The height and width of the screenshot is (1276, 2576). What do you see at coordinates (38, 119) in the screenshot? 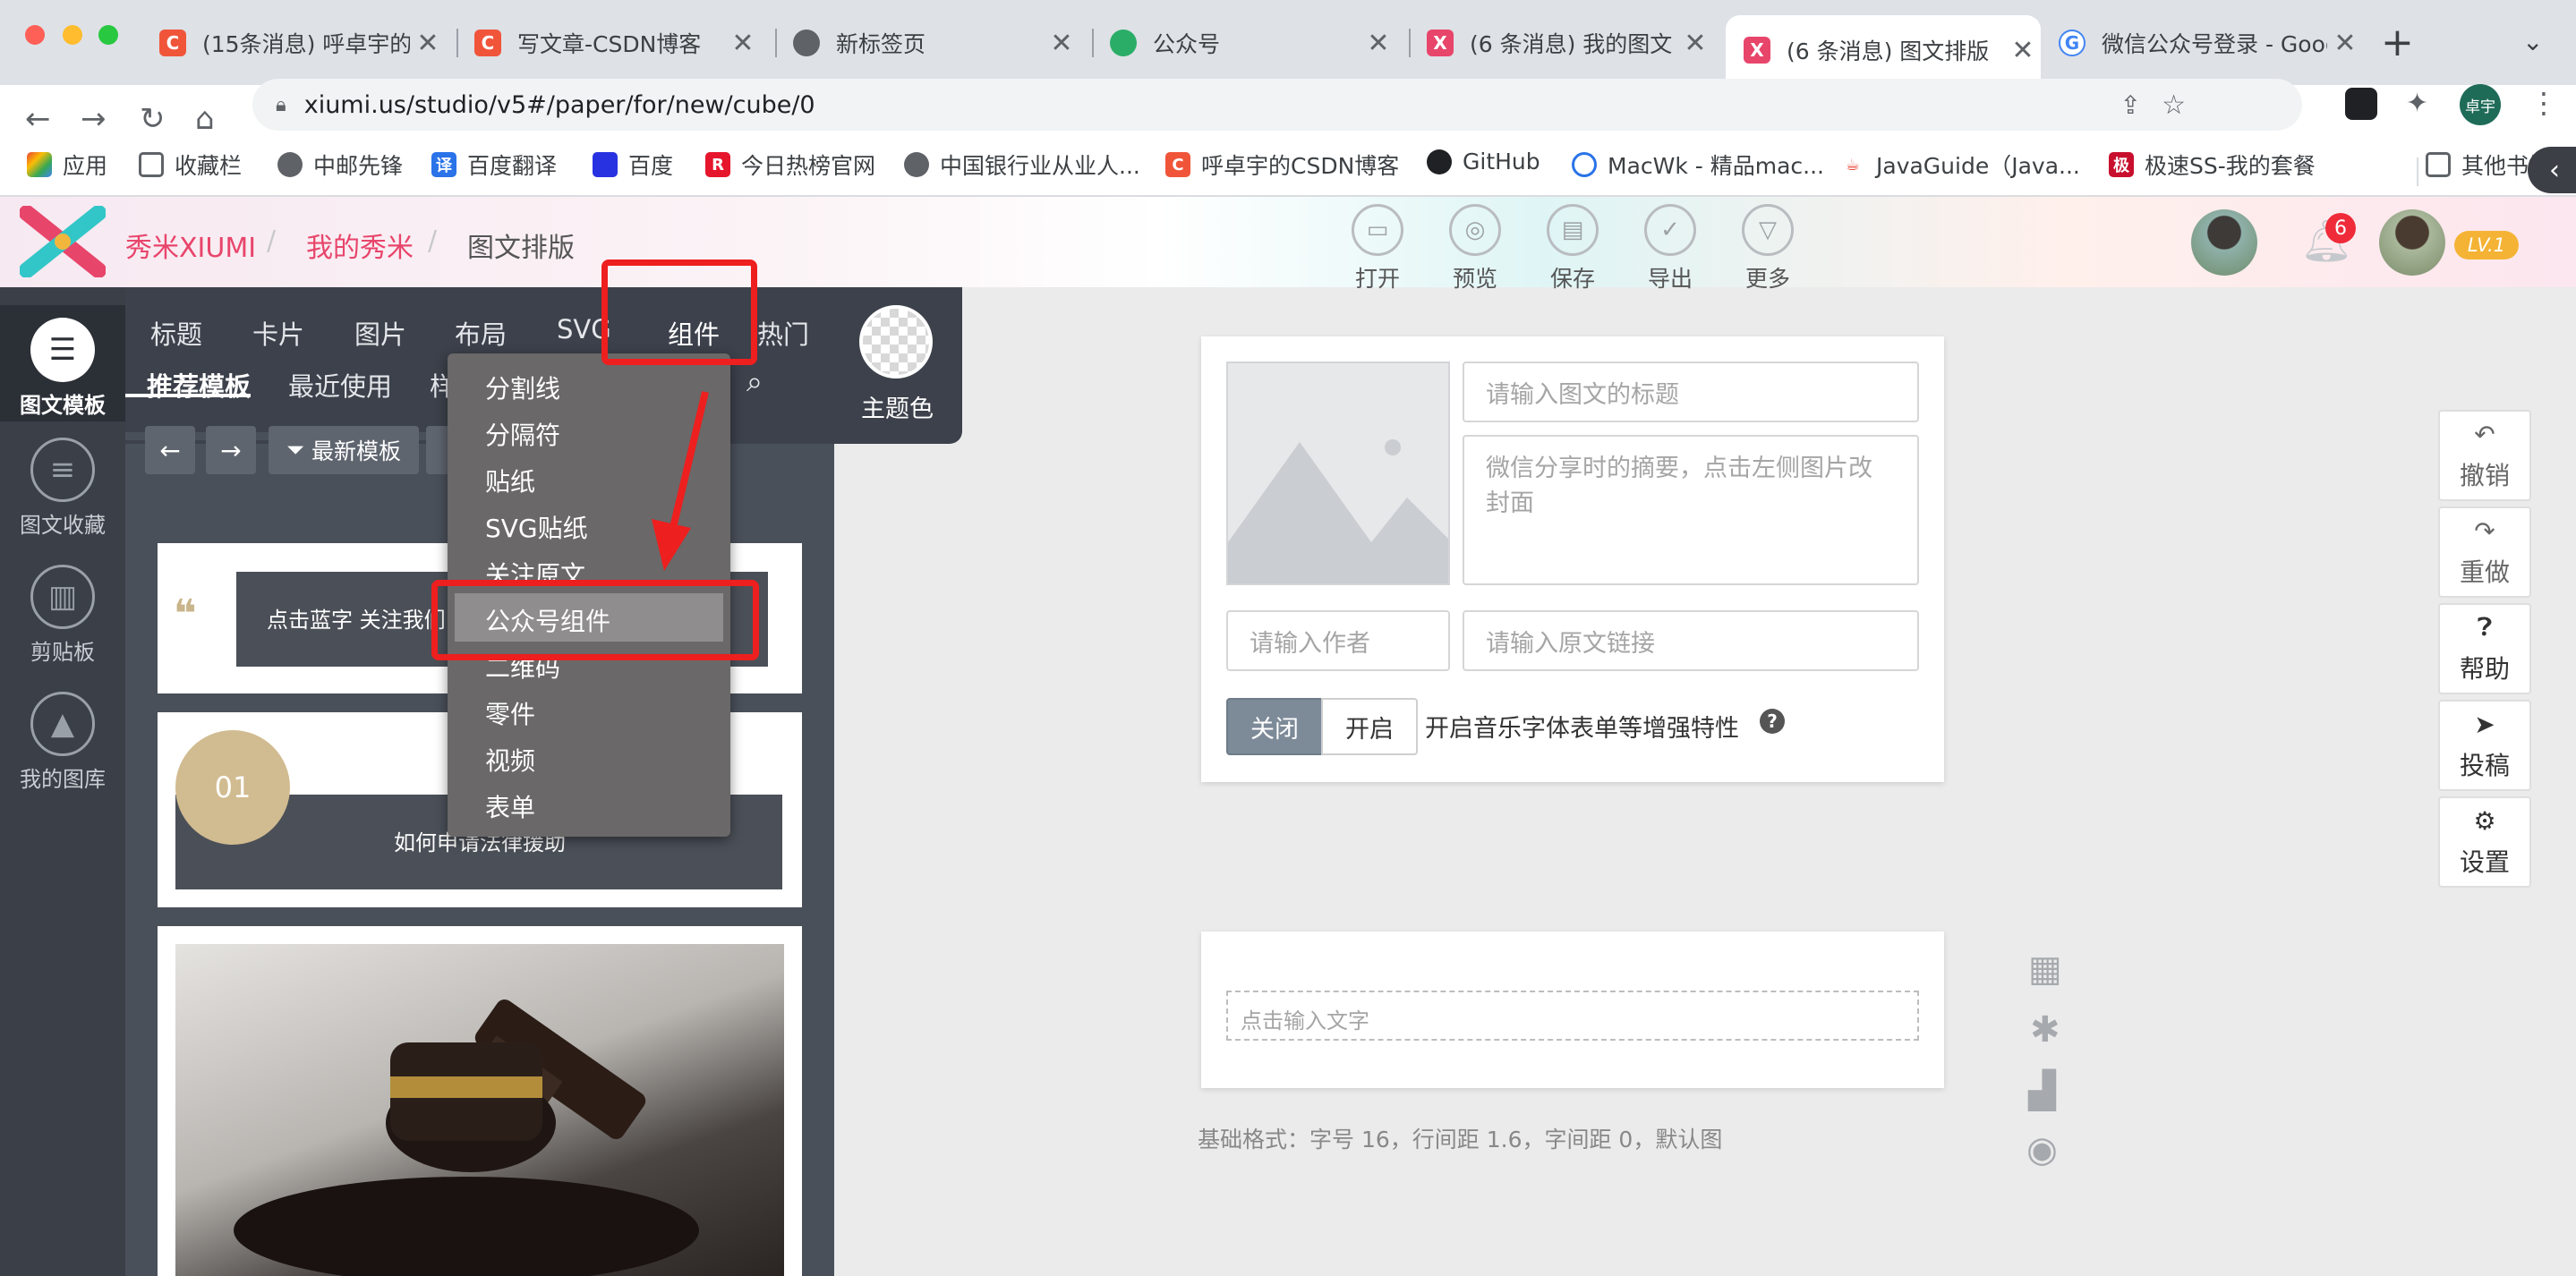
I see `back-arrow-icon: ←` at bounding box center [38, 119].